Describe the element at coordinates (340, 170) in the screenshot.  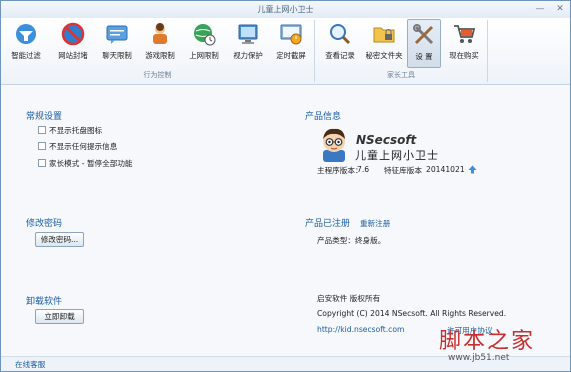
I see `main-version-label: 主程序版本：` at that location.